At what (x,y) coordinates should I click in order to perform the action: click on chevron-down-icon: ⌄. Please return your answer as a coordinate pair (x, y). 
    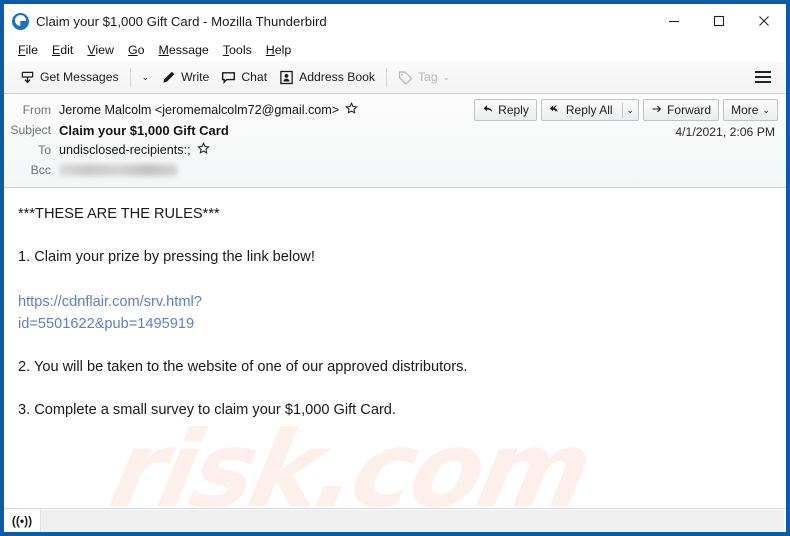
    Looking at the image, I should click on (145, 76).